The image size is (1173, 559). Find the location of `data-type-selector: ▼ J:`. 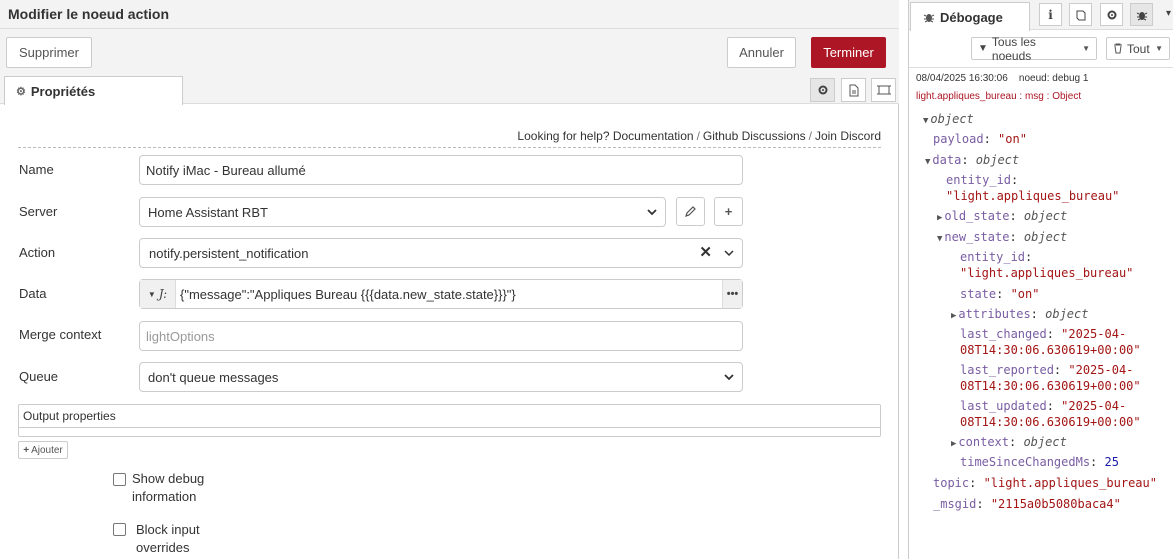

data-type-selector: ▼ J: is located at coordinates (158, 294).